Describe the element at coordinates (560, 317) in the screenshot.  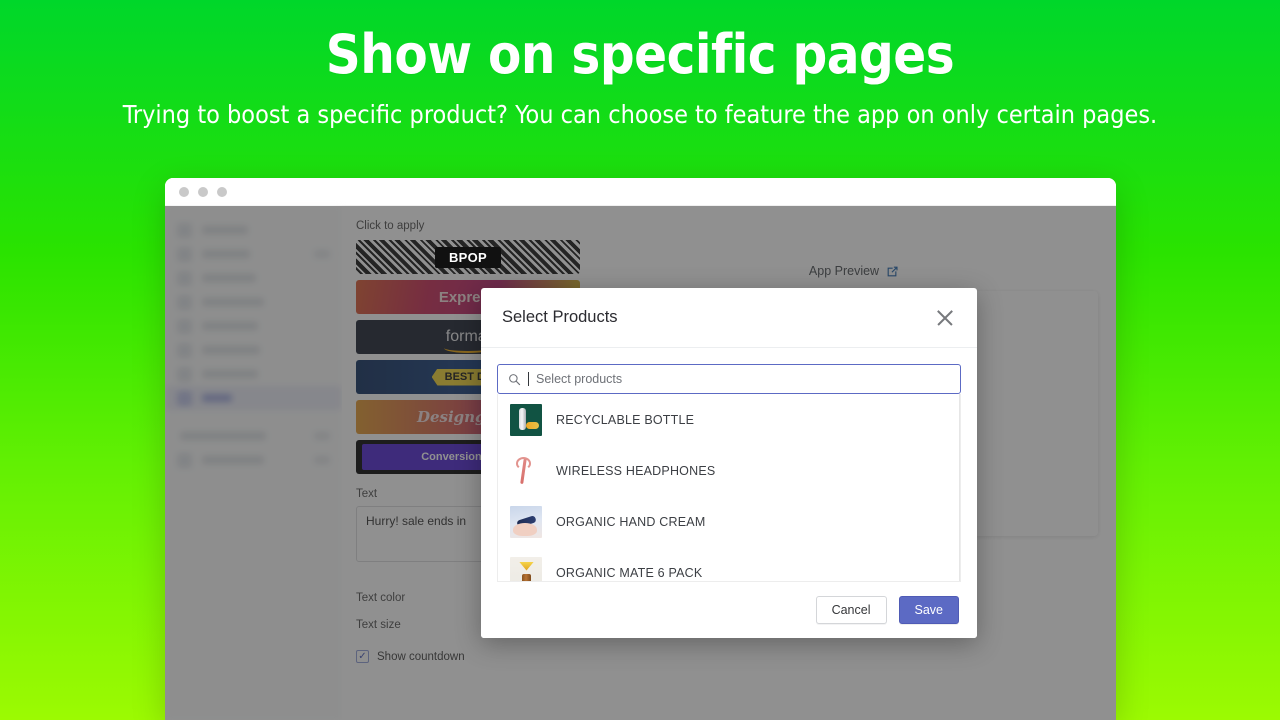
I see `modal-title: Select Products` at that location.